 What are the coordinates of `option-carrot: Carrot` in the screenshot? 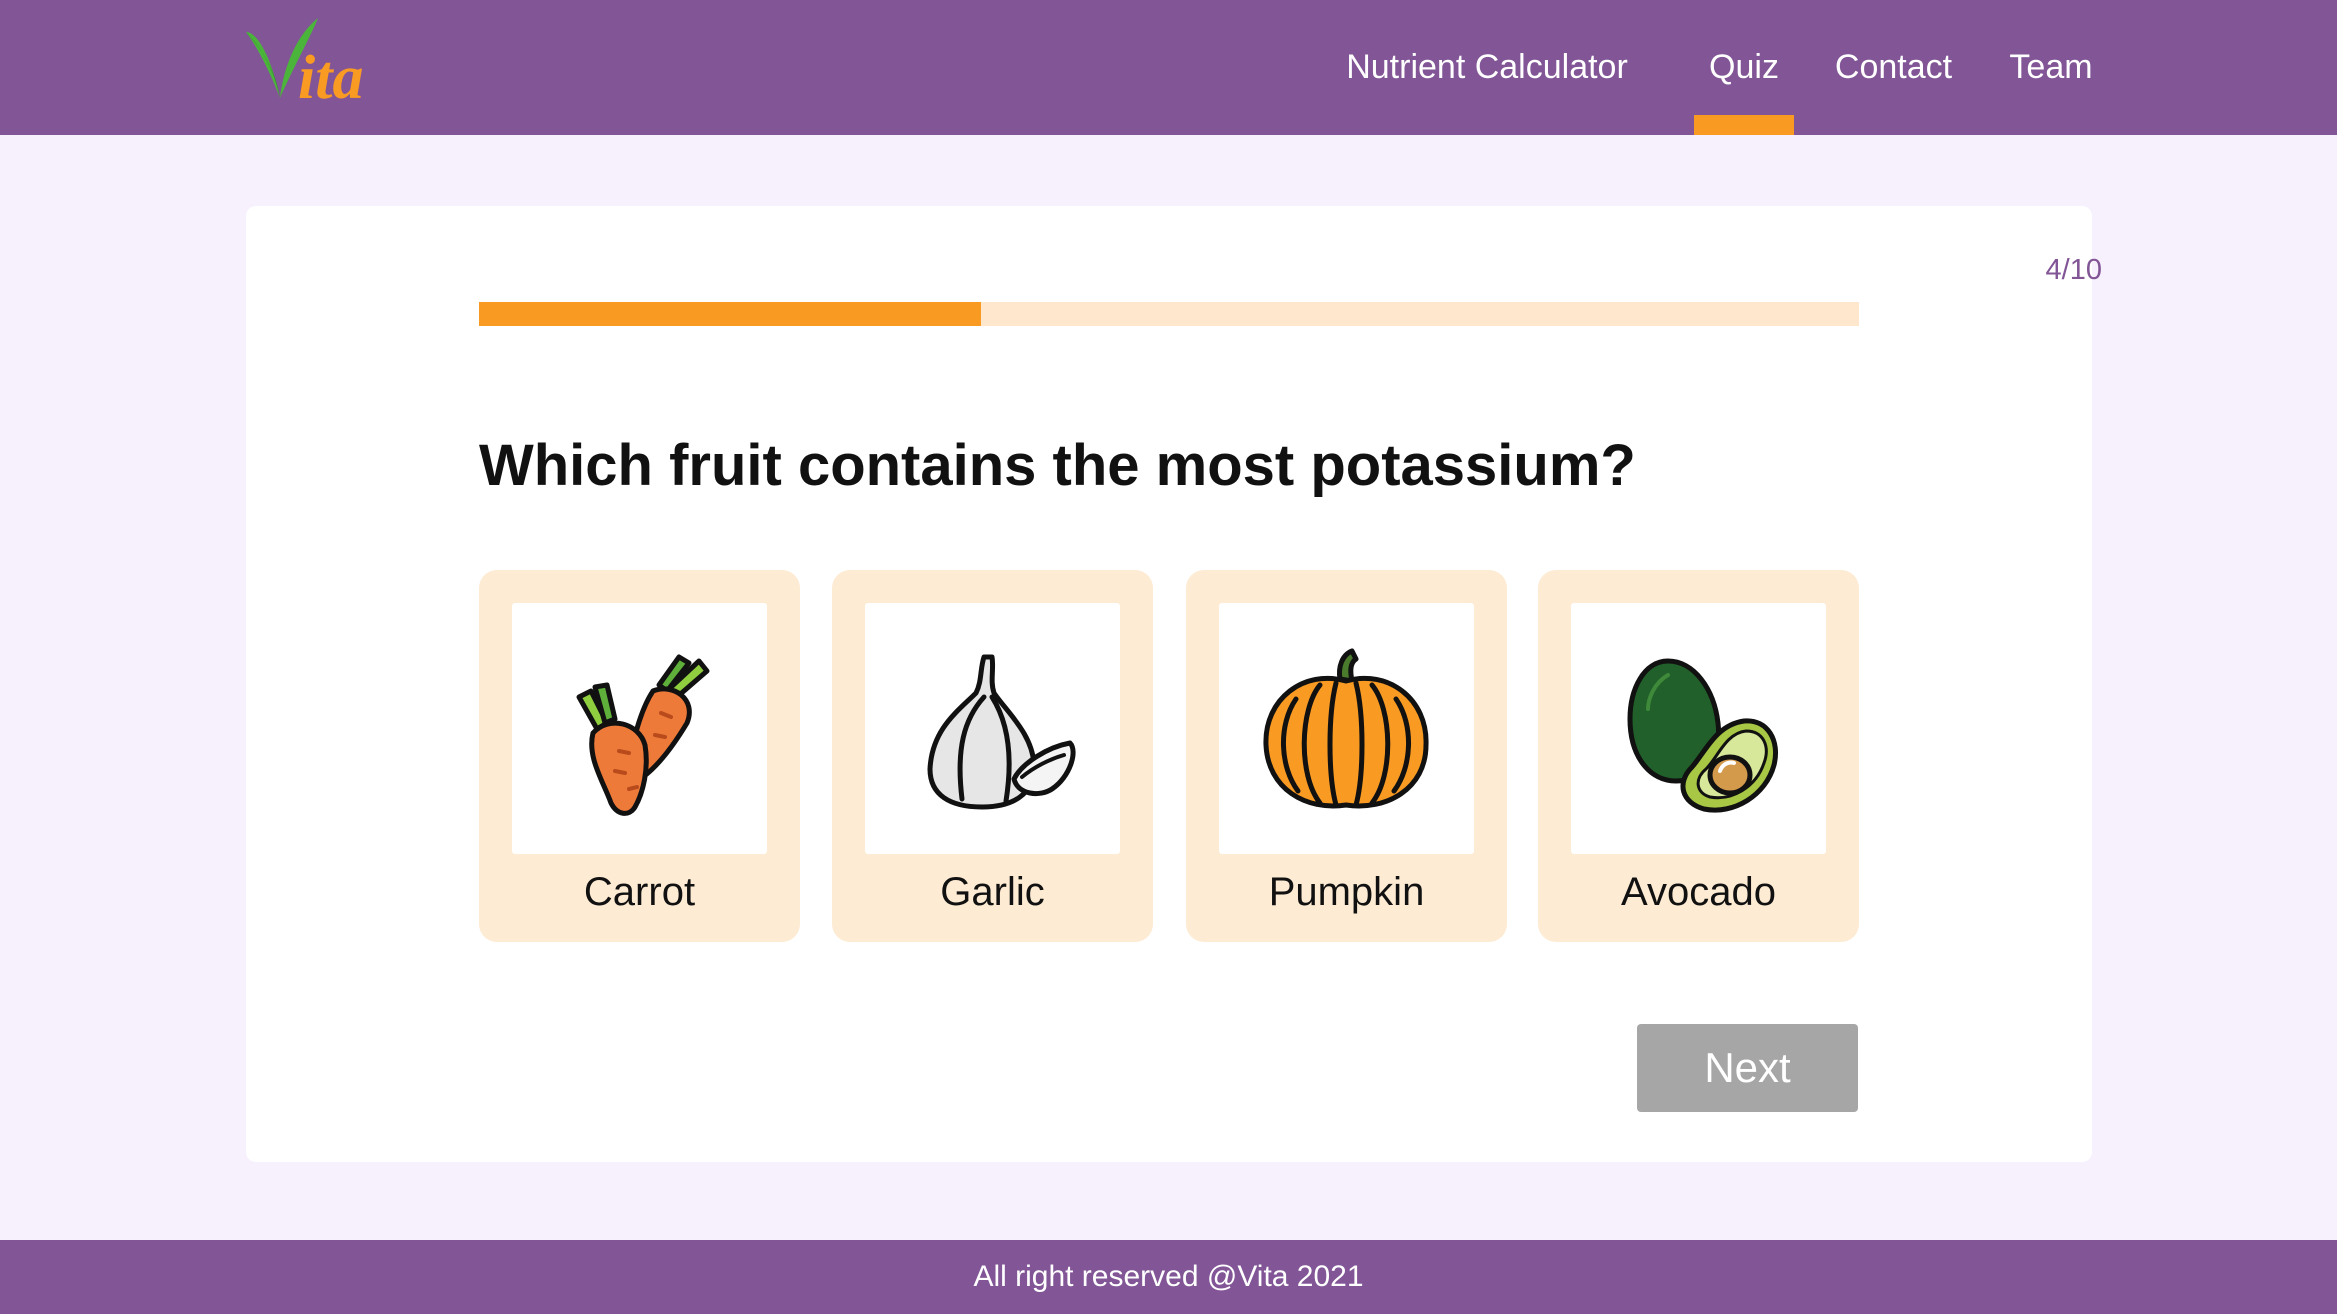 It's located at (639, 756).